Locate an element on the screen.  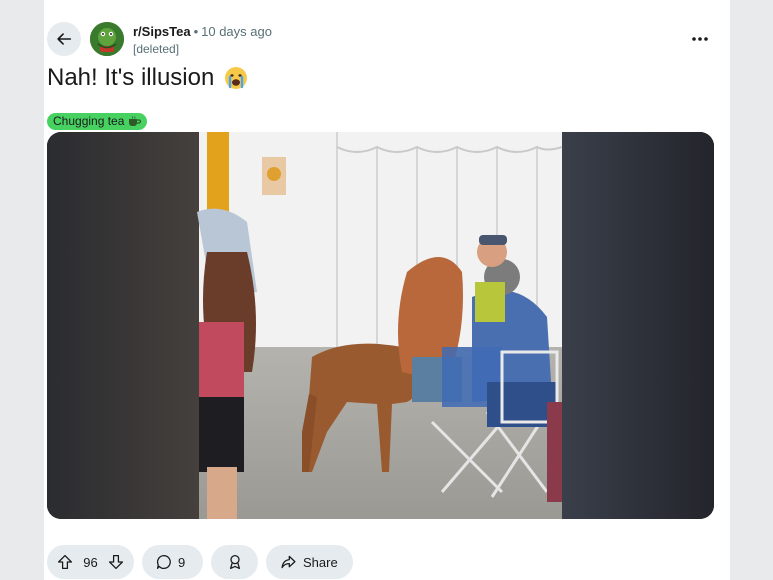
award-button is located at coordinates (234, 562).